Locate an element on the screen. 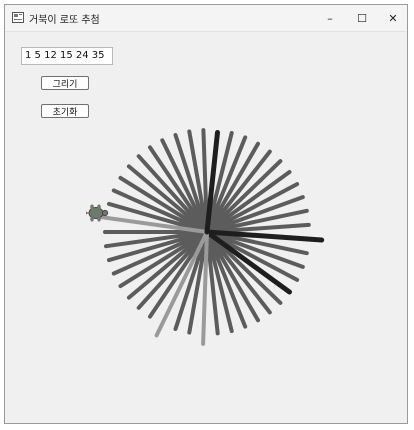 Image resolution: width=414 pixels, height=430 pixels. minimize-icon: – is located at coordinates (330, 18).